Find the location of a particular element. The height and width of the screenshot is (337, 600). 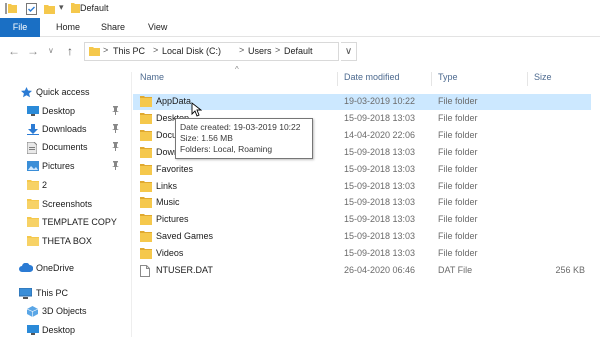

sort-indicator-icon: ^ is located at coordinates (237, 69).